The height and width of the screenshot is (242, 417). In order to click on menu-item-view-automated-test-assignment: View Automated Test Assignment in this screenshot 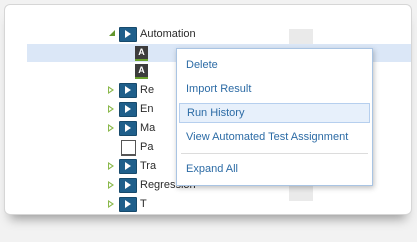, I will do `click(274, 137)`.